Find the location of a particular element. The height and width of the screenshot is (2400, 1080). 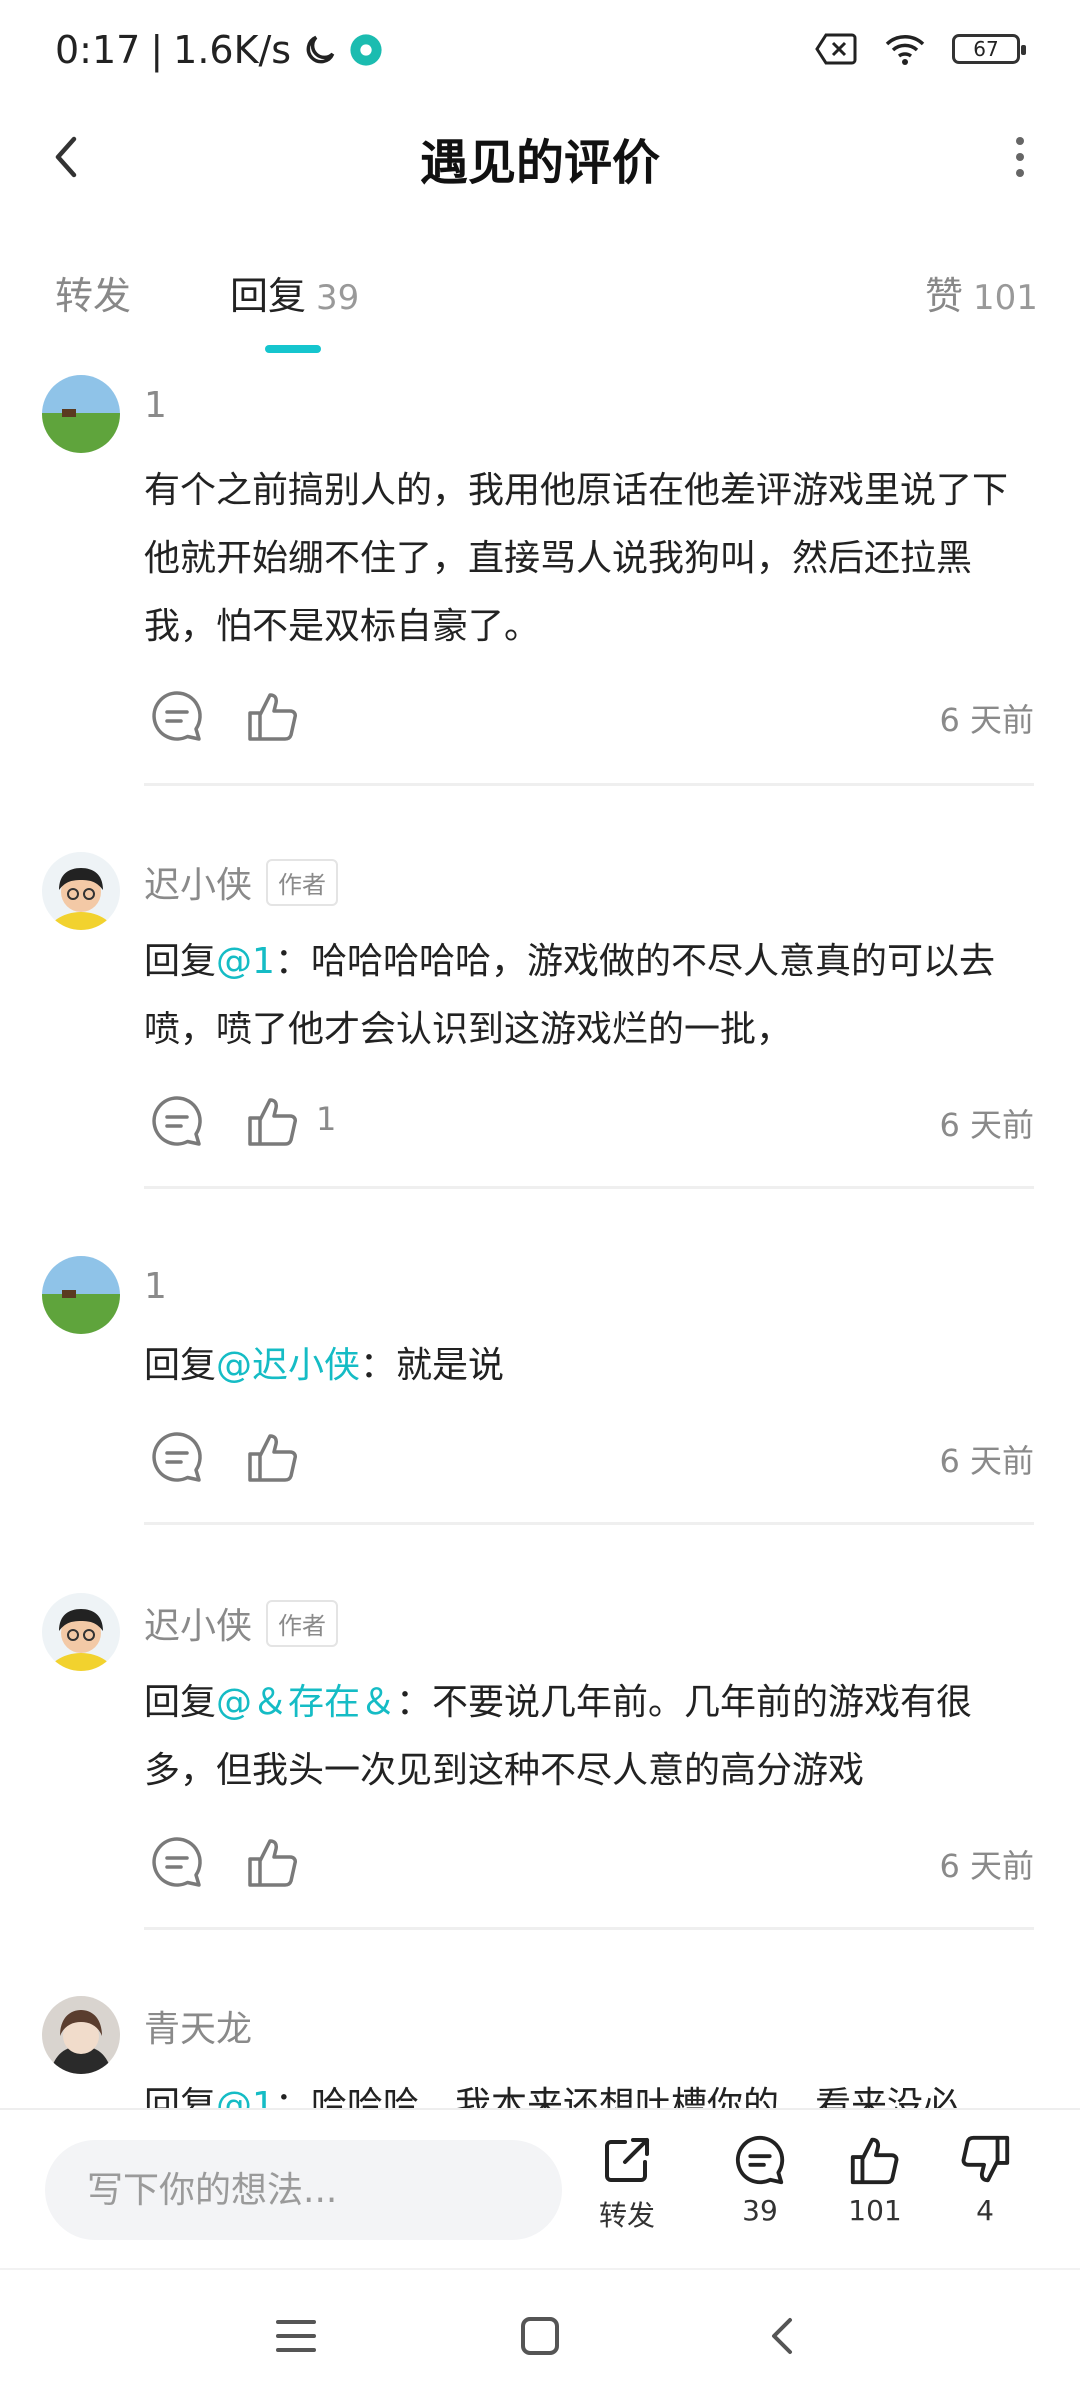

tab-likes-count: 101 is located at coordinates (1005, 298).